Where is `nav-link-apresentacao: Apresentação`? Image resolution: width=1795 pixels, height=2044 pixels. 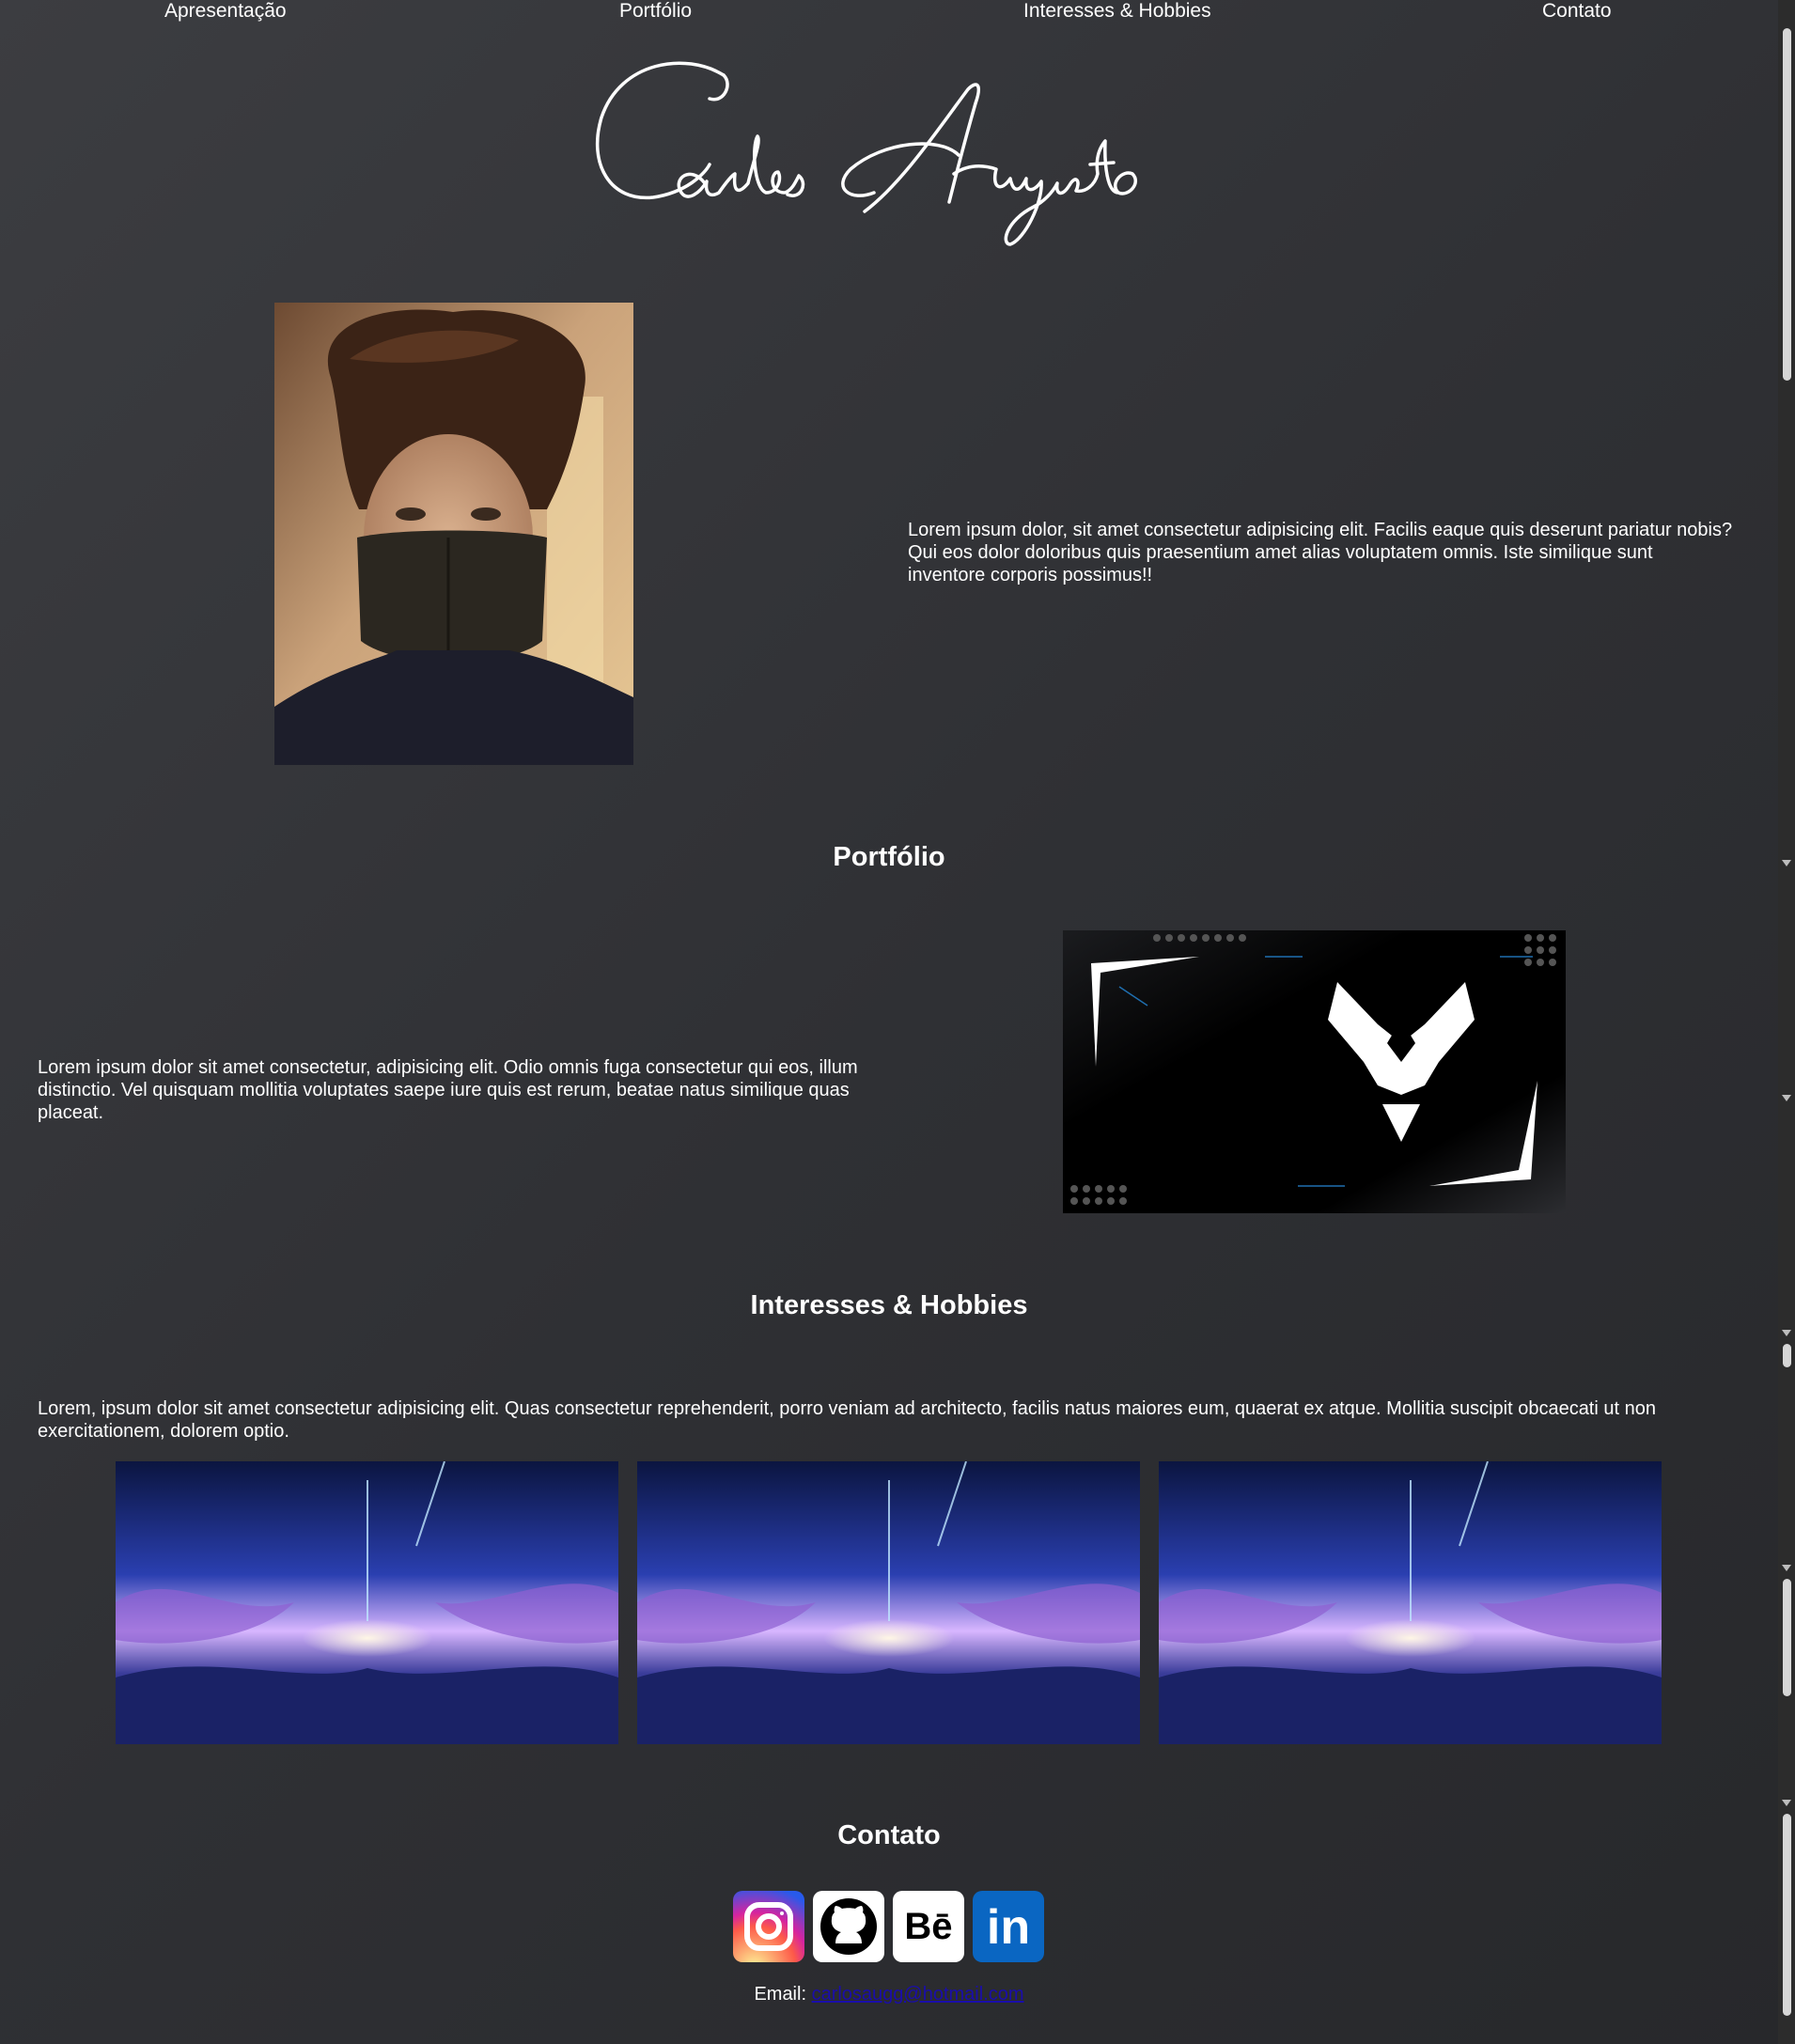 nav-link-apresentacao: Apresentação is located at coordinates (225, 11).